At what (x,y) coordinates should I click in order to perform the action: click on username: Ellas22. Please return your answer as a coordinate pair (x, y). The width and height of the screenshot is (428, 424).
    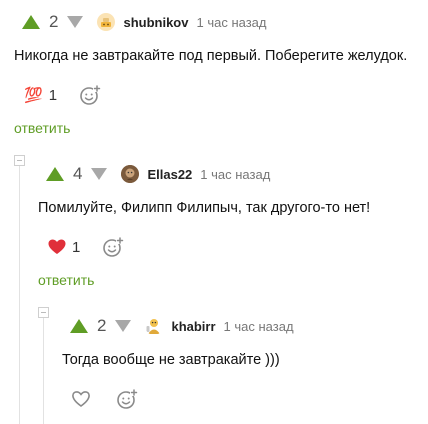
    Looking at the image, I should click on (169, 174).